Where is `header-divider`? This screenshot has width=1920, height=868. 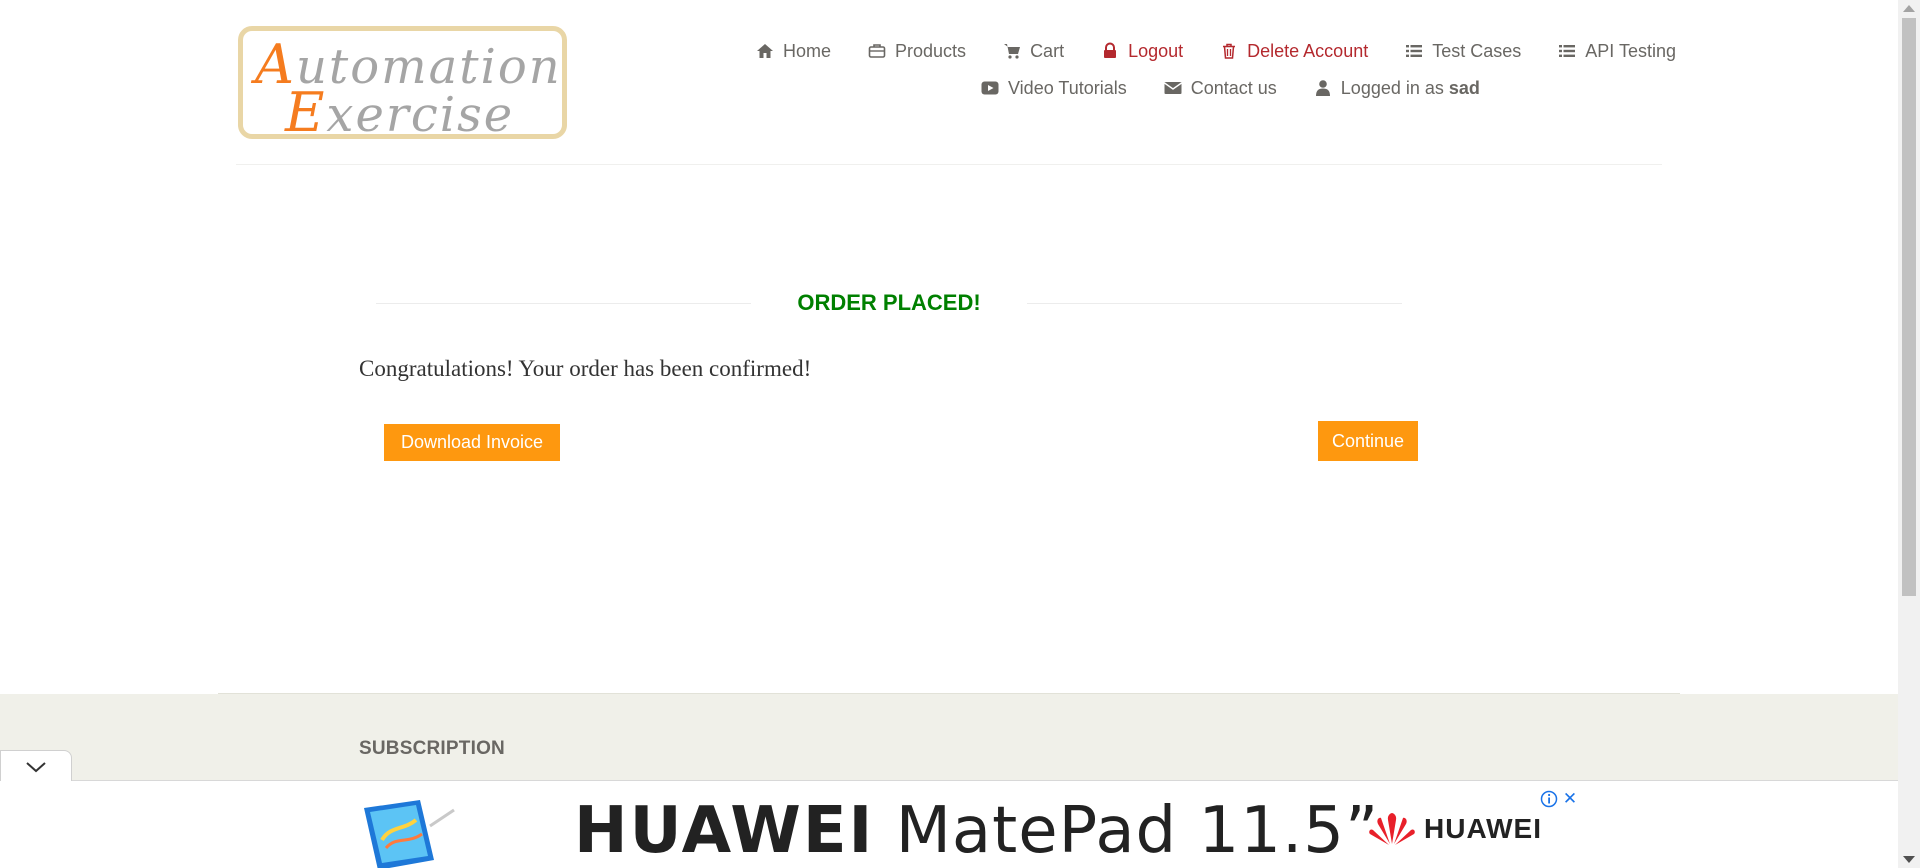
header-divider is located at coordinates (949, 164).